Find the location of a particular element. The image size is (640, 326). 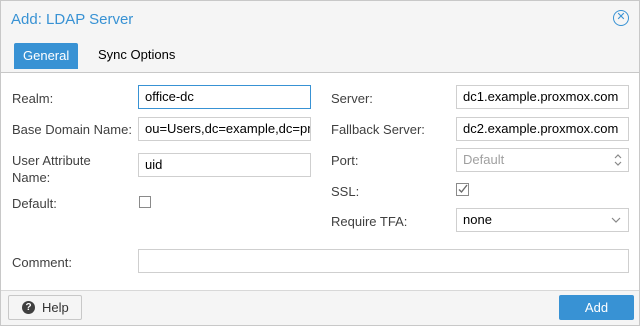

fallback-server-label: Fallback Server: is located at coordinates (378, 129).